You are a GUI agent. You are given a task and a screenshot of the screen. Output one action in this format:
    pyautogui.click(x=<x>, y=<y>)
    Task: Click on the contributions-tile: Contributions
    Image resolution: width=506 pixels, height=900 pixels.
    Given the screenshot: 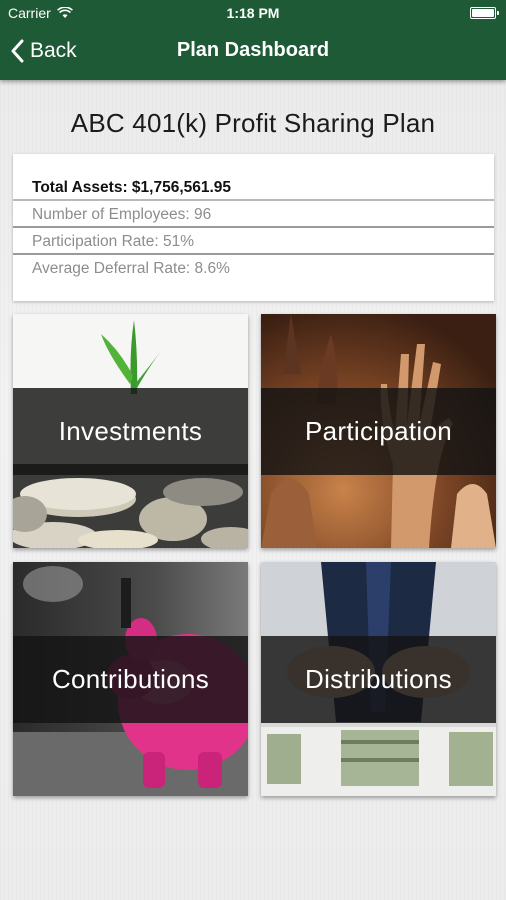 What is the action you would take?
    pyautogui.click(x=130, y=679)
    